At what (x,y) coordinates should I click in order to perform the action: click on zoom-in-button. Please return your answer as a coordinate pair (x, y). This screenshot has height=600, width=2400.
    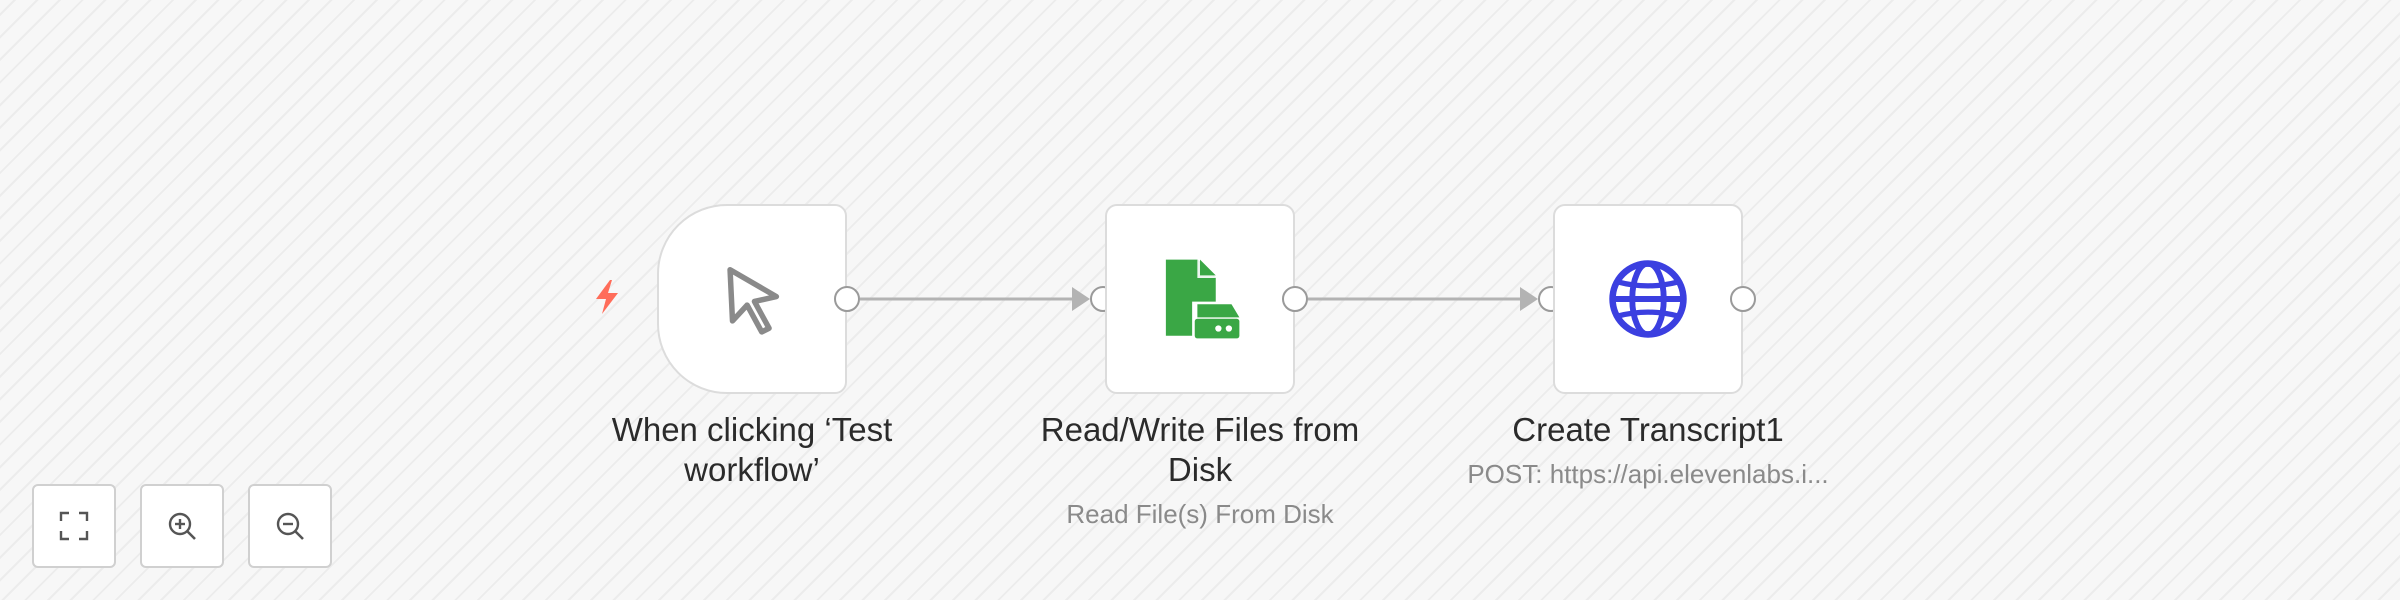
    Looking at the image, I should click on (182, 526).